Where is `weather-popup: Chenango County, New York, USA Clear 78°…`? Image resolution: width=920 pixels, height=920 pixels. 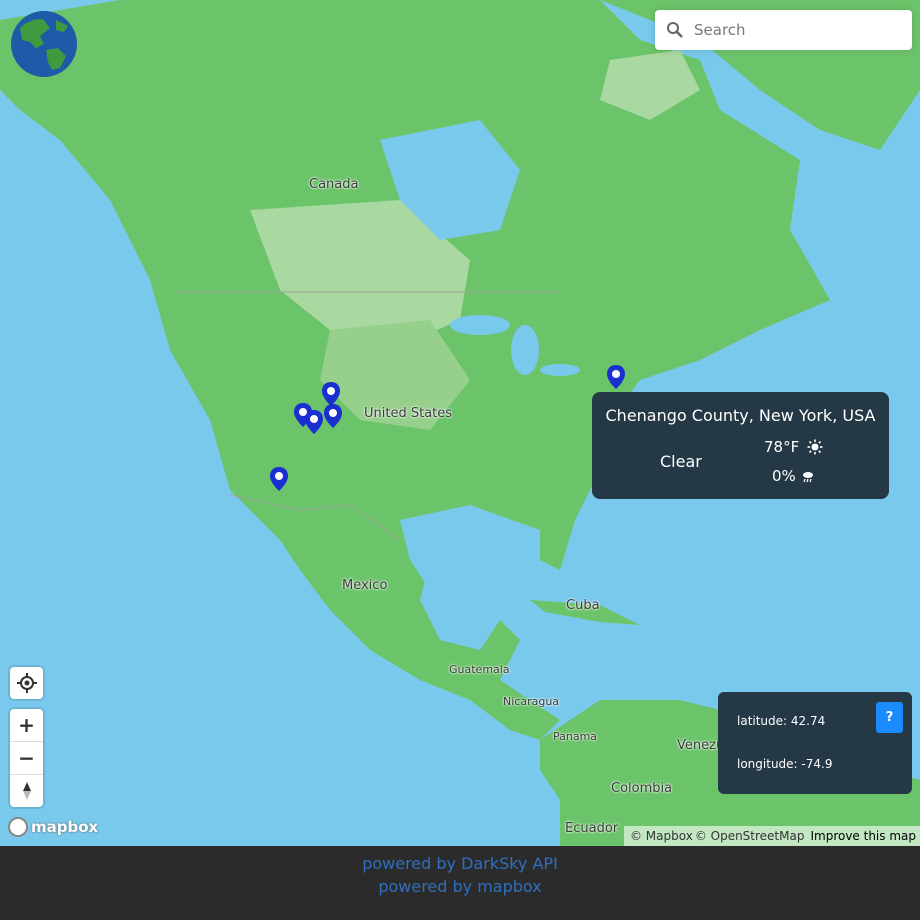
weather-popup: Chenango County, New York, USA Clear 78°… is located at coordinates (740, 445).